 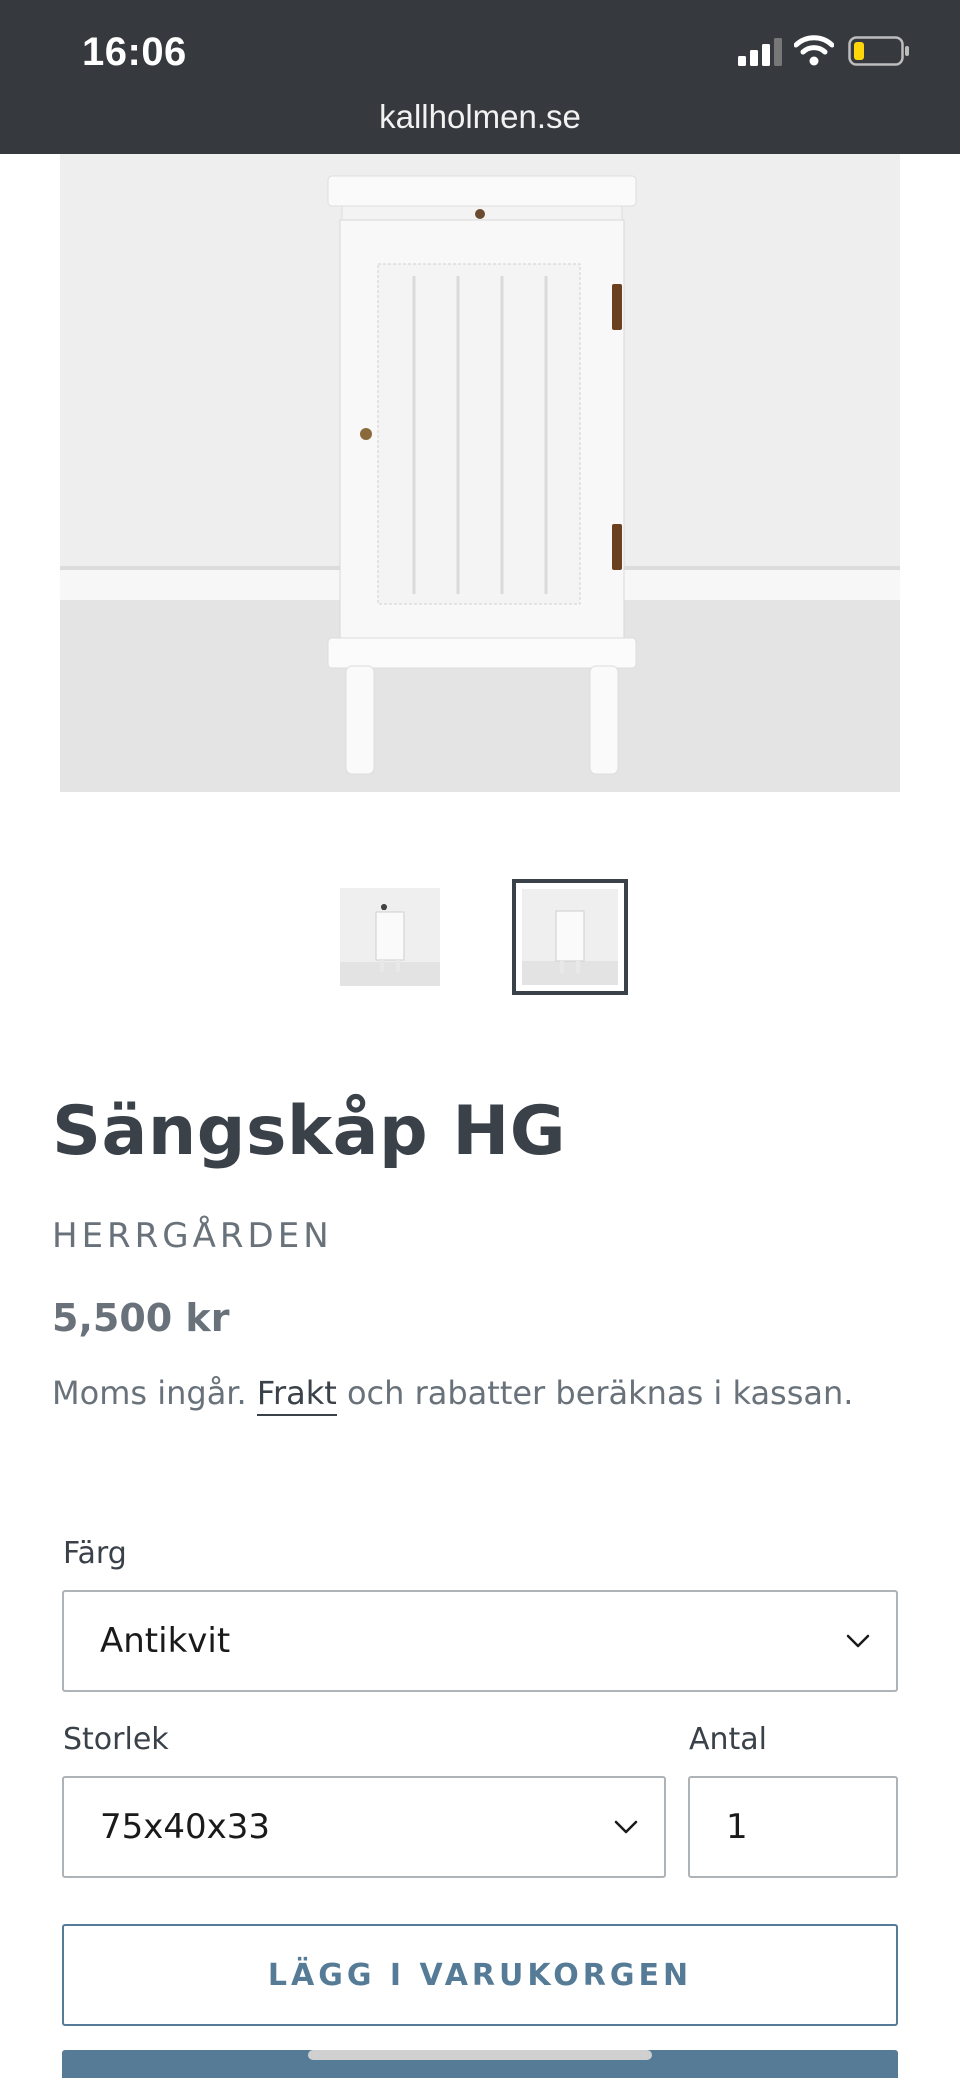 I want to click on quantity-input: 1, so click(x=793, y=1827).